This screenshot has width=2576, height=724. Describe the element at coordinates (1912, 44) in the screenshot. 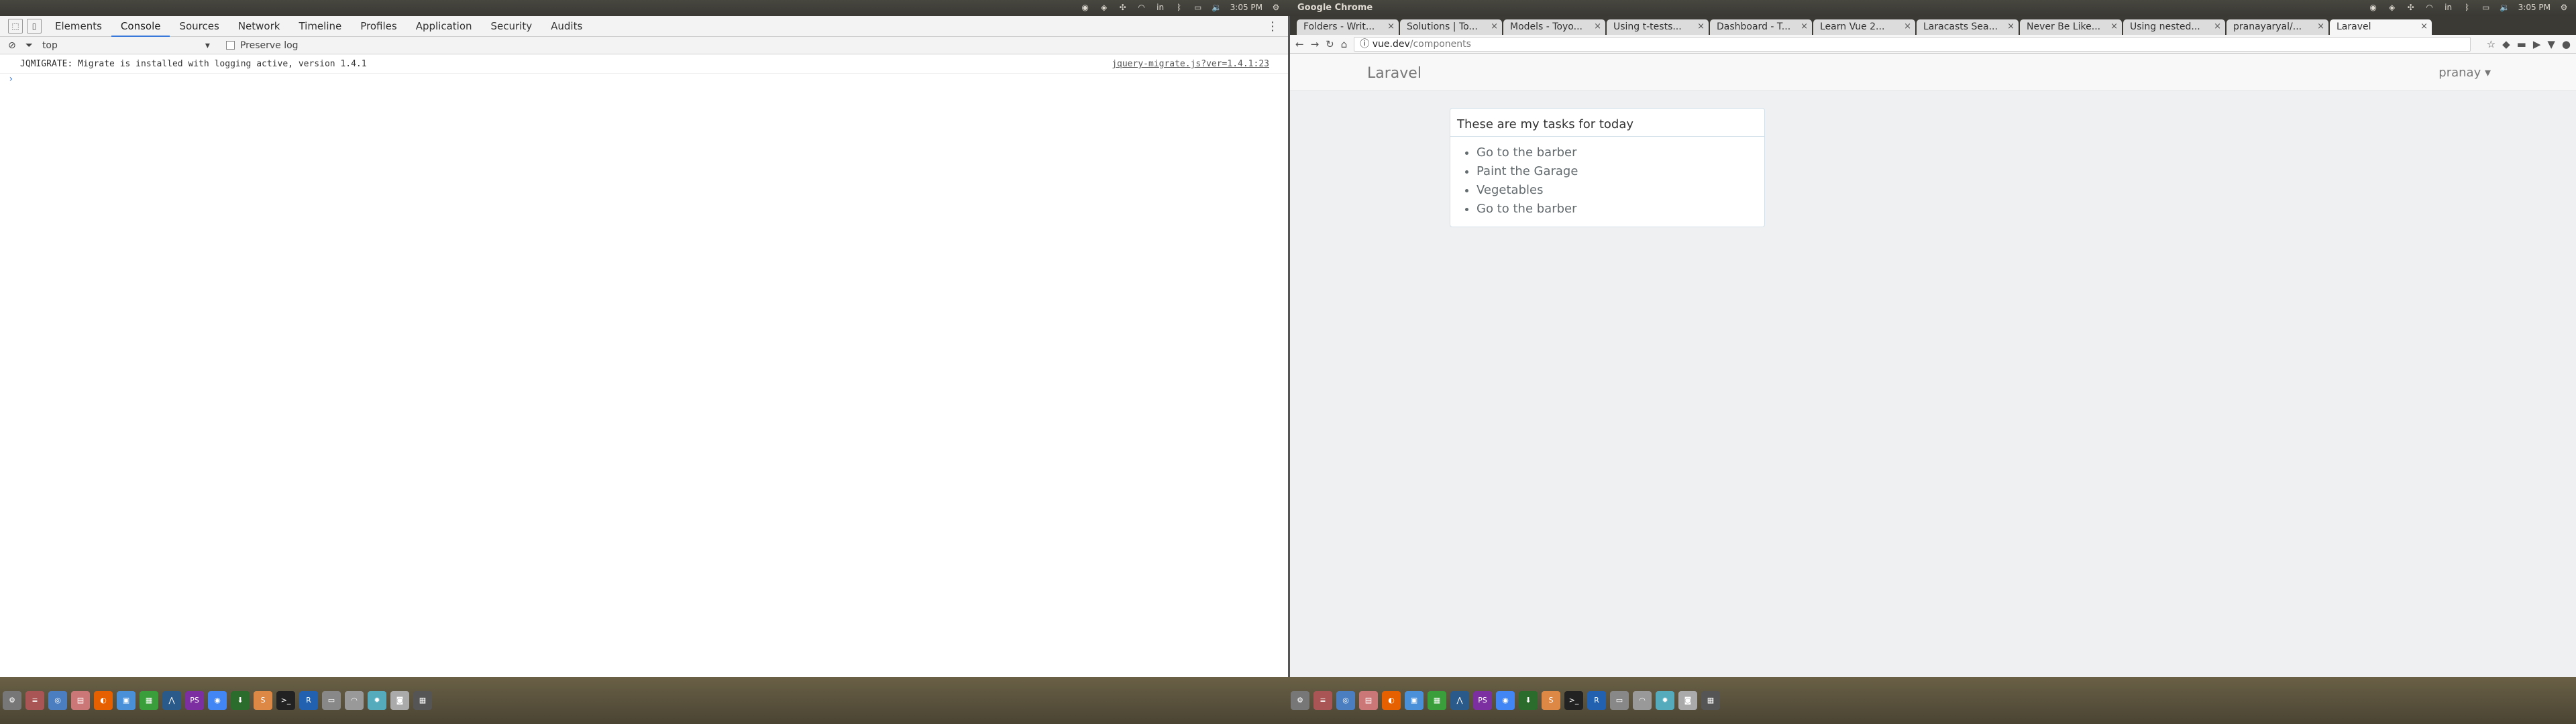

I see `url-input: ⓘ vue.dev/components` at that location.